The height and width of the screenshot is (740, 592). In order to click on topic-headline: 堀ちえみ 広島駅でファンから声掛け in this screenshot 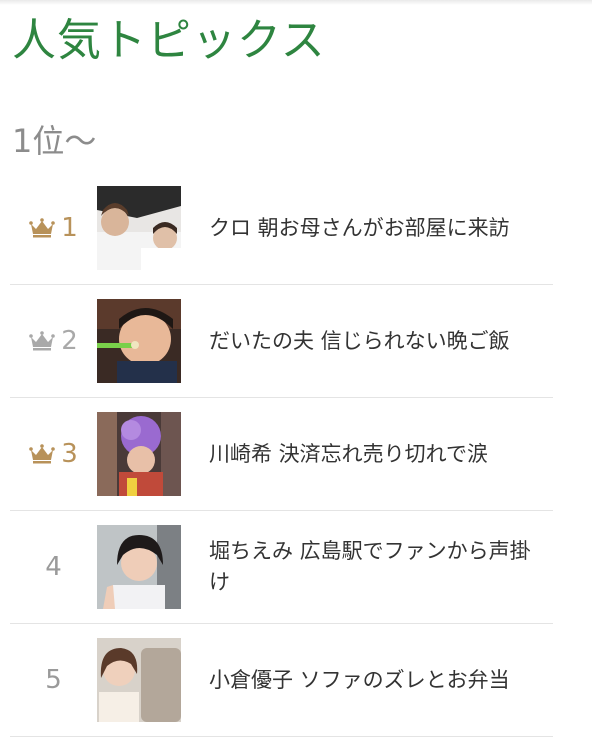, I will do `click(370, 566)`.